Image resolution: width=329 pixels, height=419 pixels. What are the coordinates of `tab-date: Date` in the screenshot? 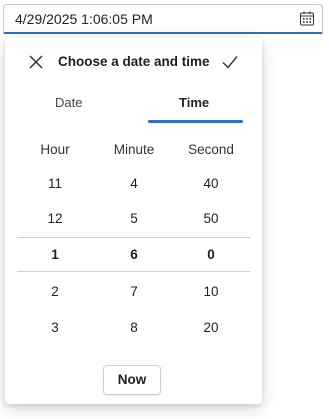 It's located at (68, 102).